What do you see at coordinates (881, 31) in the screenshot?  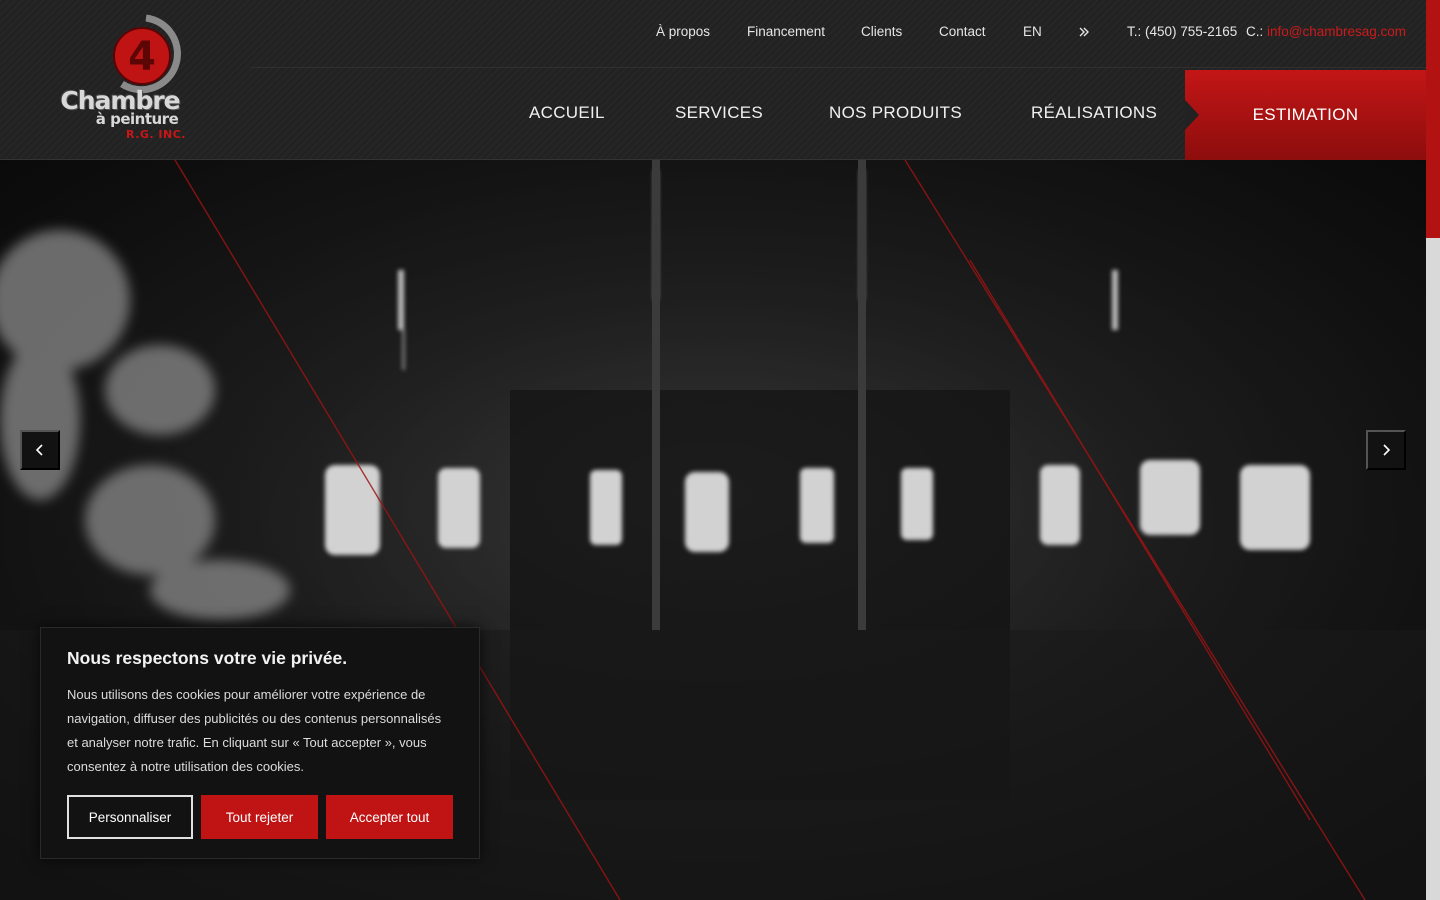 I see `topbar-link-clients: Clients` at bounding box center [881, 31].